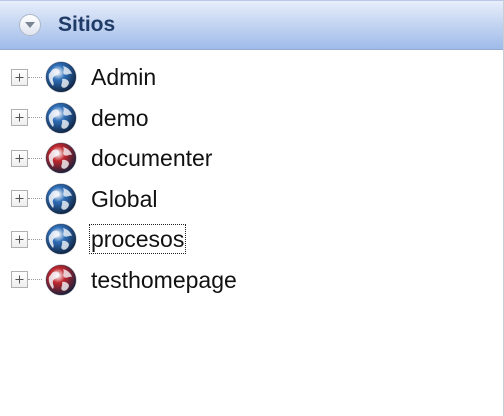  Describe the element at coordinates (251, 199) in the screenshot. I see `tree-node: Global` at that location.